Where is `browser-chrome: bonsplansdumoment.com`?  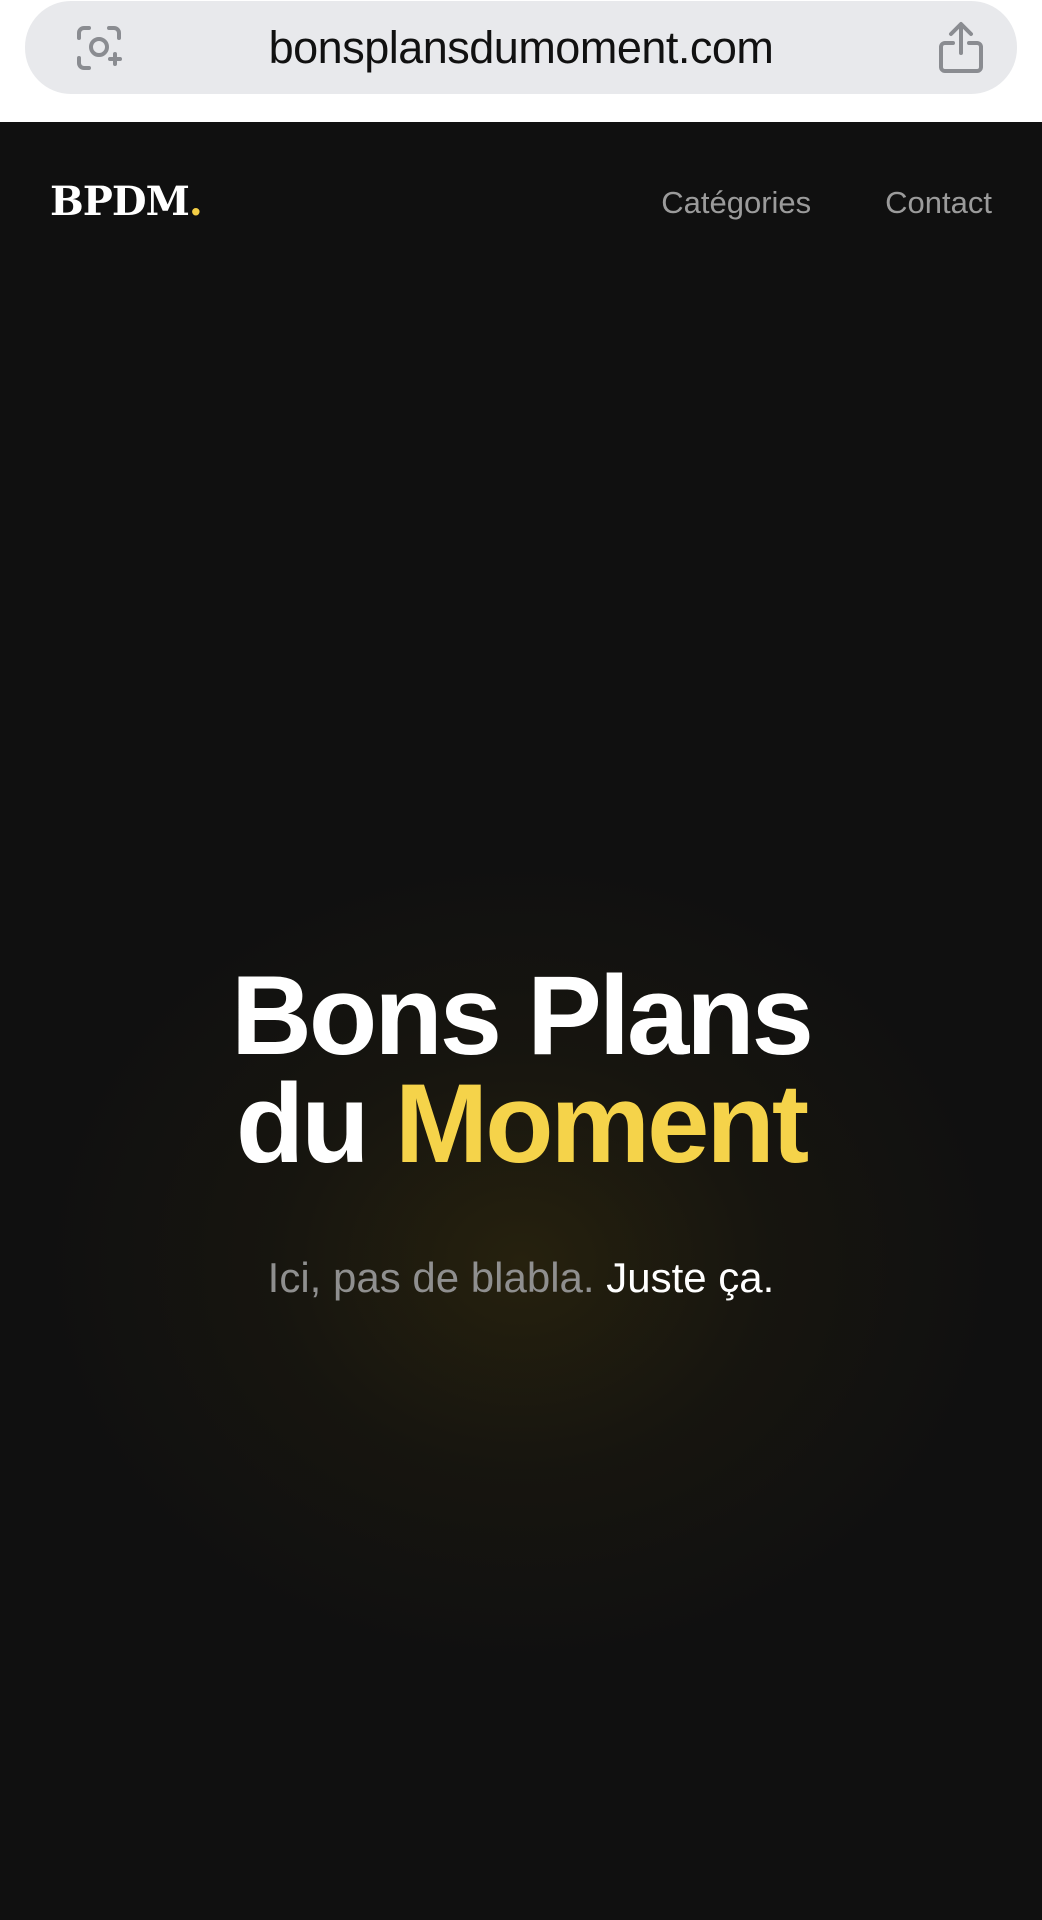 browser-chrome: bonsplansdumoment.com is located at coordinates (521, 61).